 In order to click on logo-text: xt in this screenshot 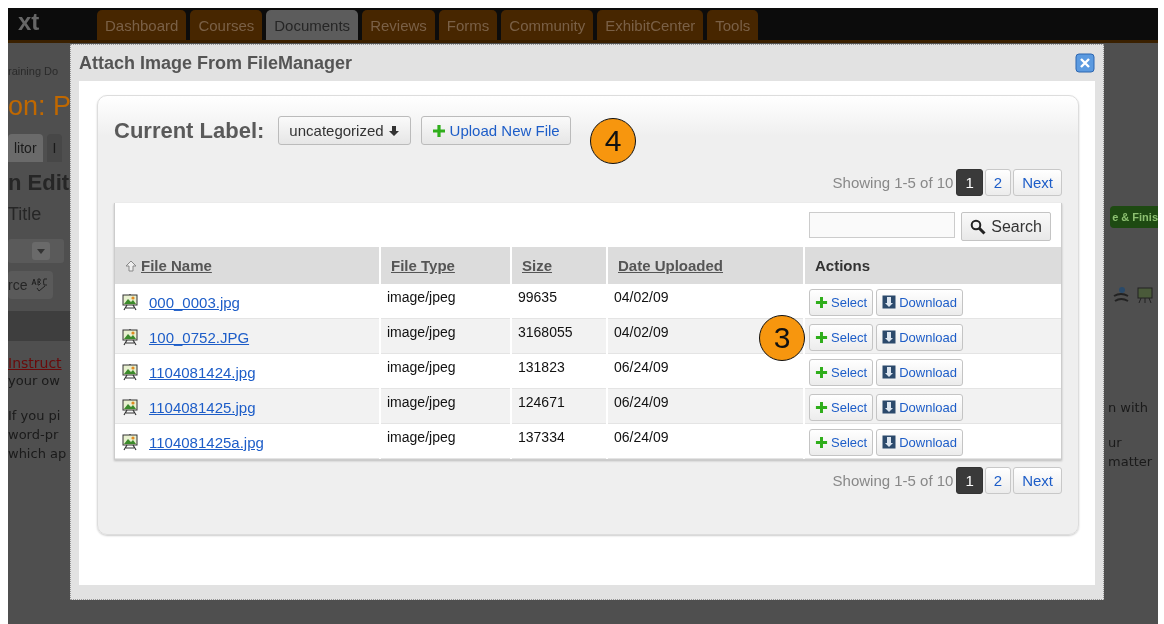, I will do `click(29, 22)`.